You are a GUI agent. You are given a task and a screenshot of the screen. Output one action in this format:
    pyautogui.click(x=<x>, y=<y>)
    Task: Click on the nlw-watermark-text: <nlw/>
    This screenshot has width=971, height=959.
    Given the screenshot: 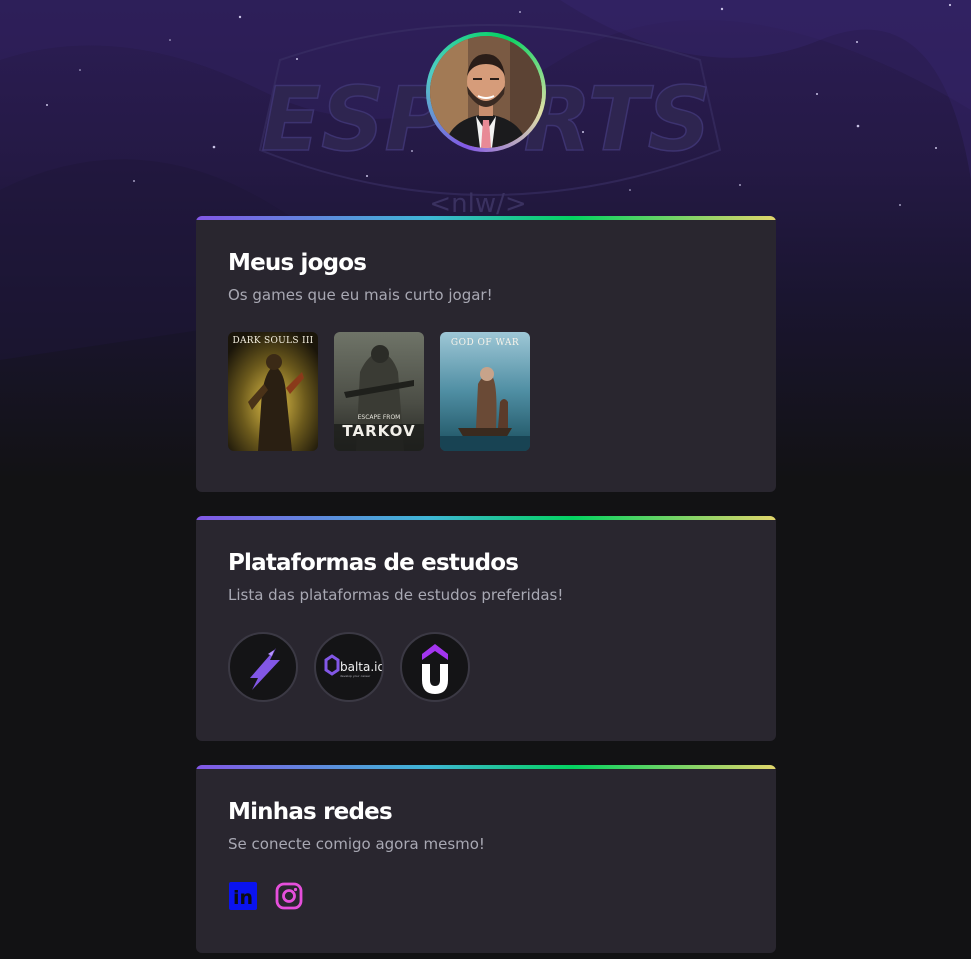 What is the action you would take?
    pyautogui.click(x=477, y=204)
    